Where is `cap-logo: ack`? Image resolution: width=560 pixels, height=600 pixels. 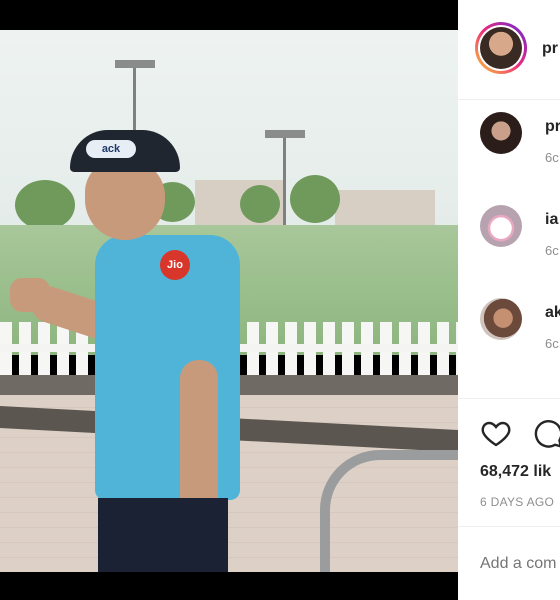
cap-logo: ack is located at coordinates (111, 149).